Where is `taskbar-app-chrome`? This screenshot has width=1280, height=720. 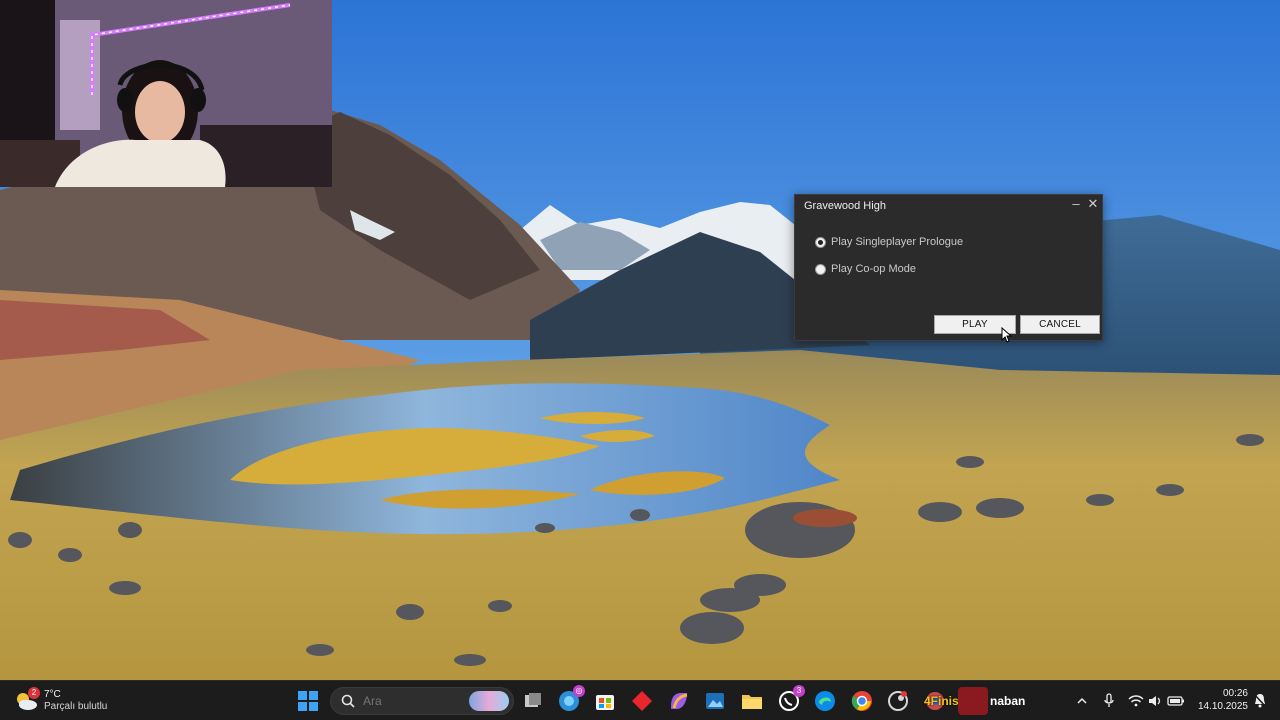
taskbar-app-chrome is located at coordinates (862, 701).